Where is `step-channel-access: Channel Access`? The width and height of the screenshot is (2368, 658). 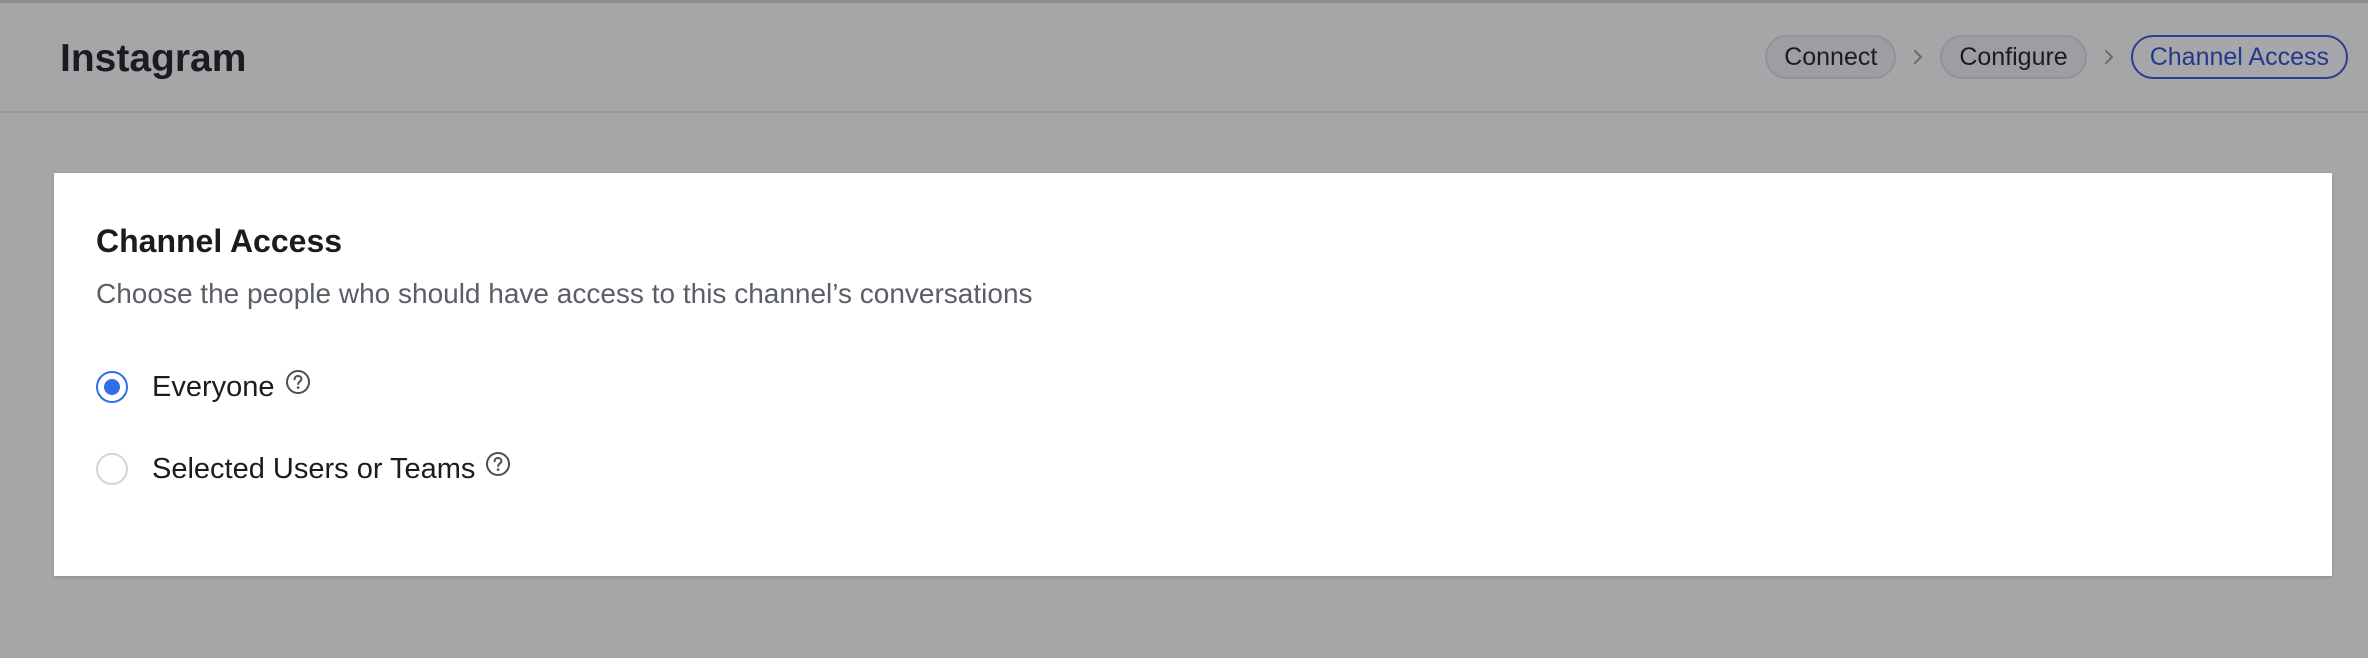
step-channel-access: Channel Access is located at coordinates (2239, 57).